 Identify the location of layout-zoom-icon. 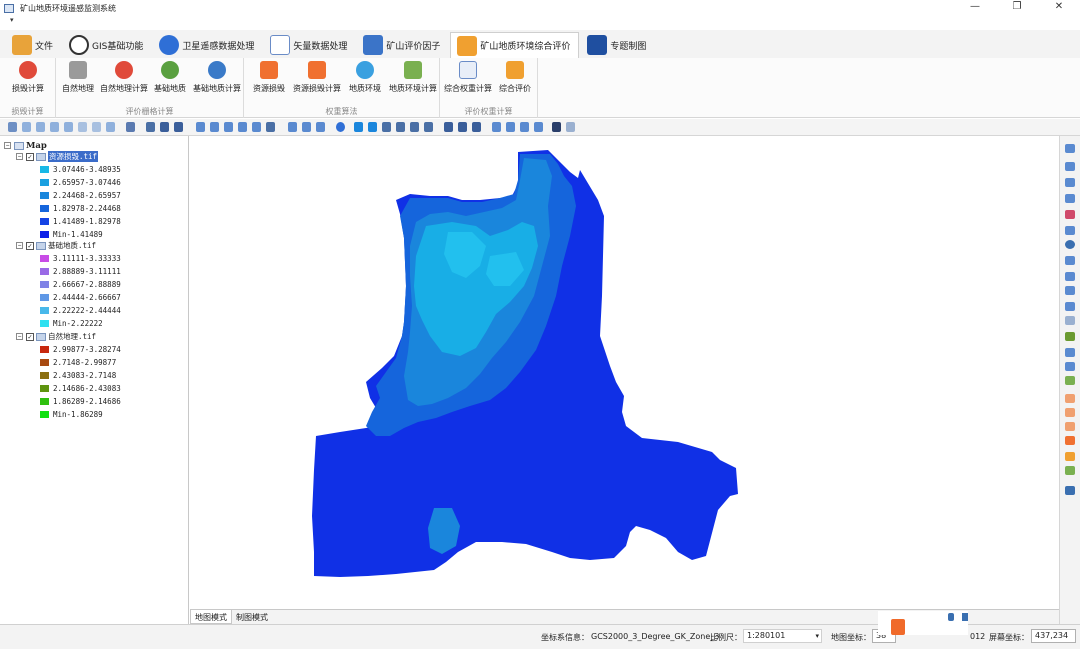
(214, 127).